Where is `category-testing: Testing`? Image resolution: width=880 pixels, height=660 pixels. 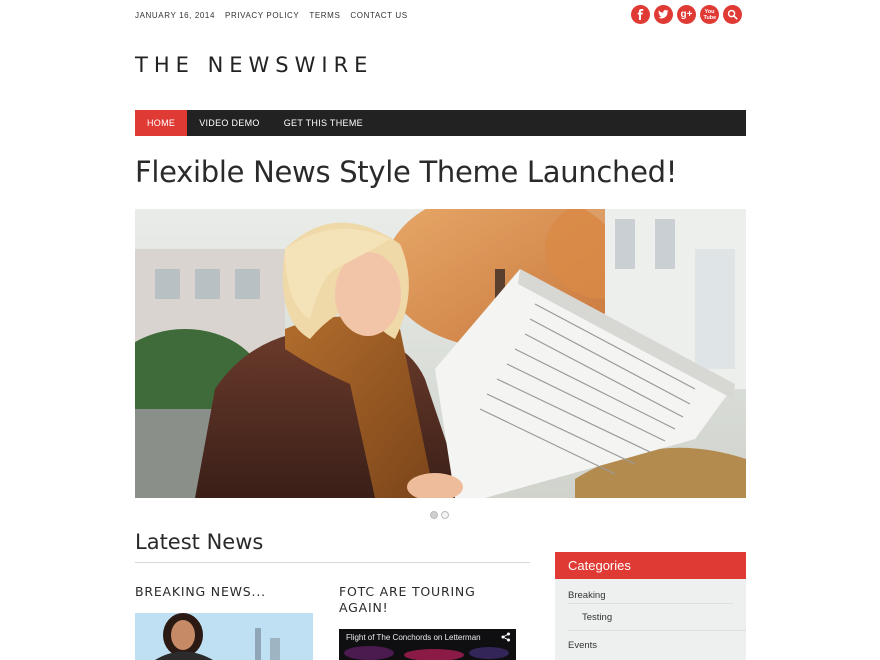
category-testing: Testing is located at coordinates (597, 617).